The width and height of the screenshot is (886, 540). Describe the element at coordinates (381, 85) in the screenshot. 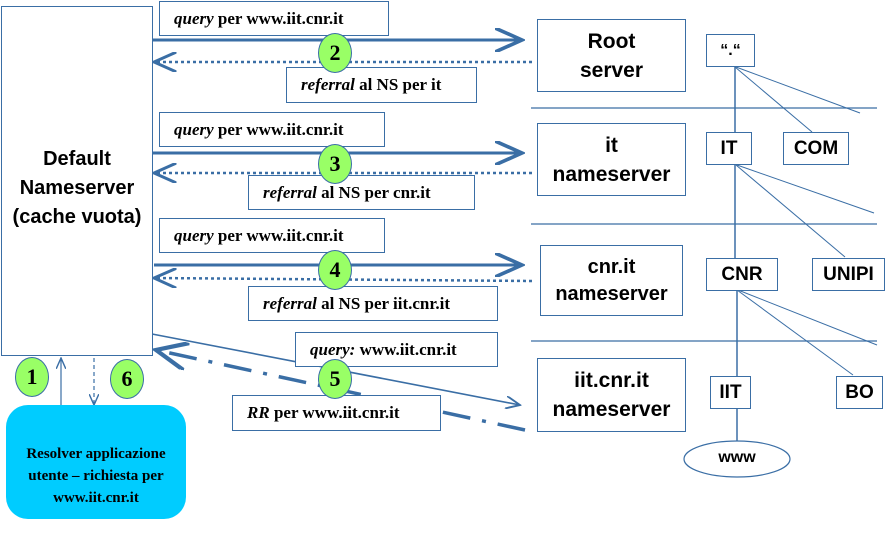

I see `message-referral-it: referral al NS per it` at that location.